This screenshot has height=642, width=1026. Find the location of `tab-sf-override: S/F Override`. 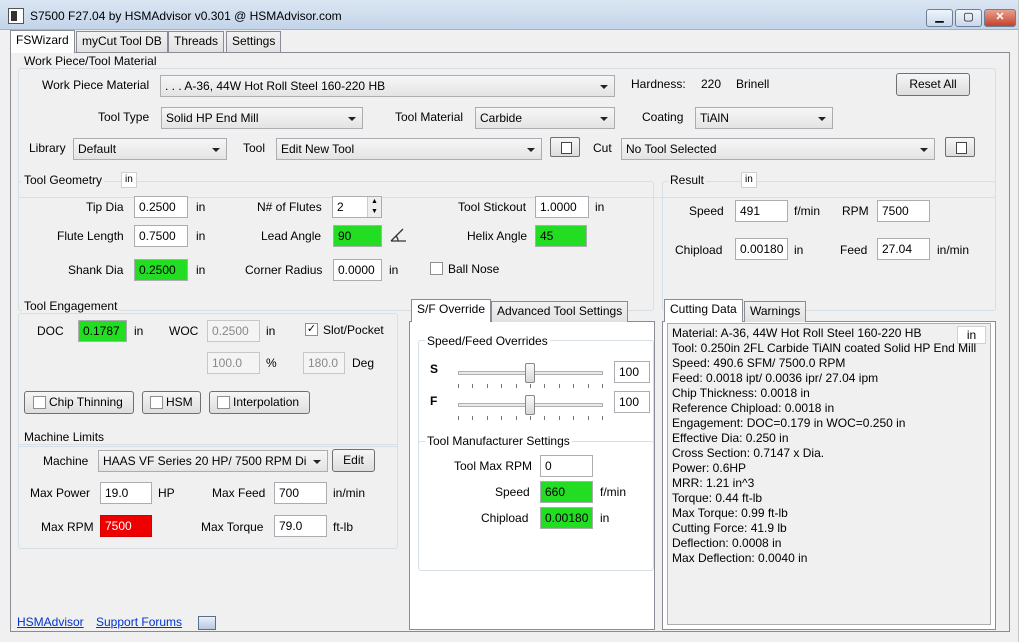

tab-sf-override: S/F Override is located at coordinates (451, 310).